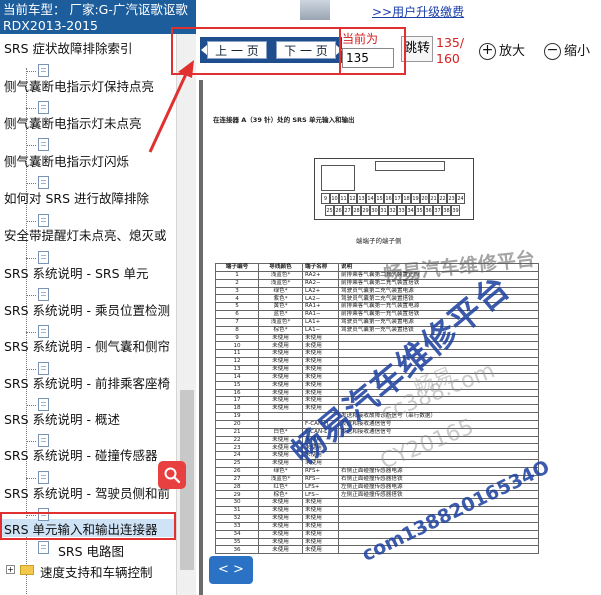 Image resolution: width=601 pixels, height=595 pixels. Describe the element at coordinates (237, 369) in the screenshot. I see `table-cell: 13` at that location.